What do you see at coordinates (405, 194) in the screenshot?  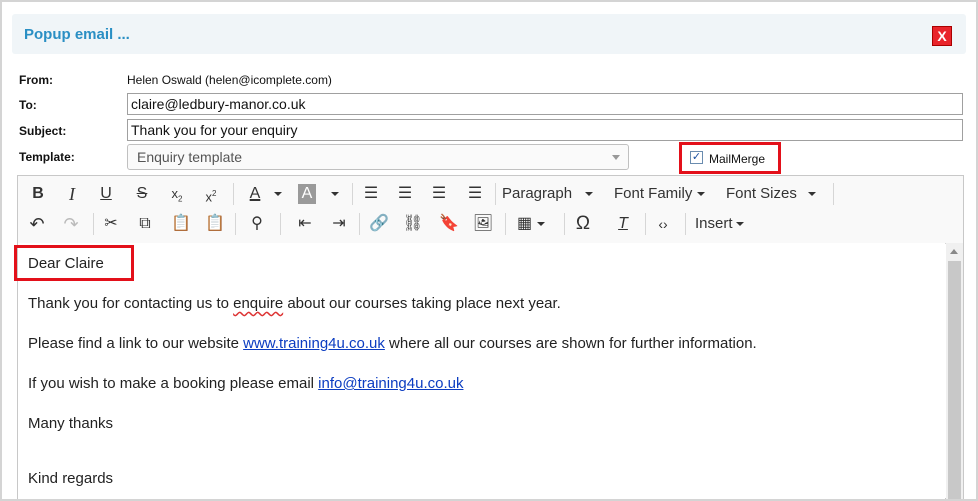 I see `align-center-icon: ☰` at bounding box center [405, 194].